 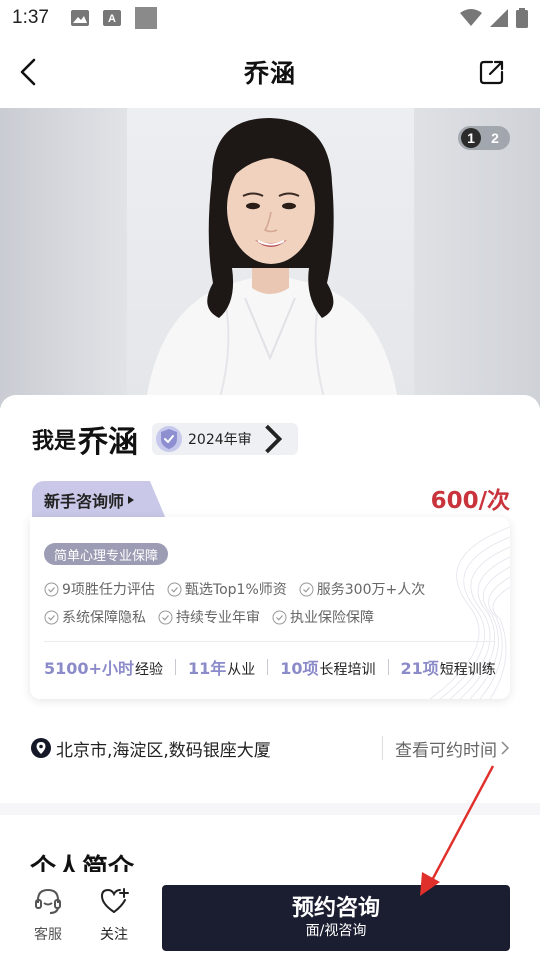 I want to click on nav-bar: 乔涵, so click(x=270, y=72).